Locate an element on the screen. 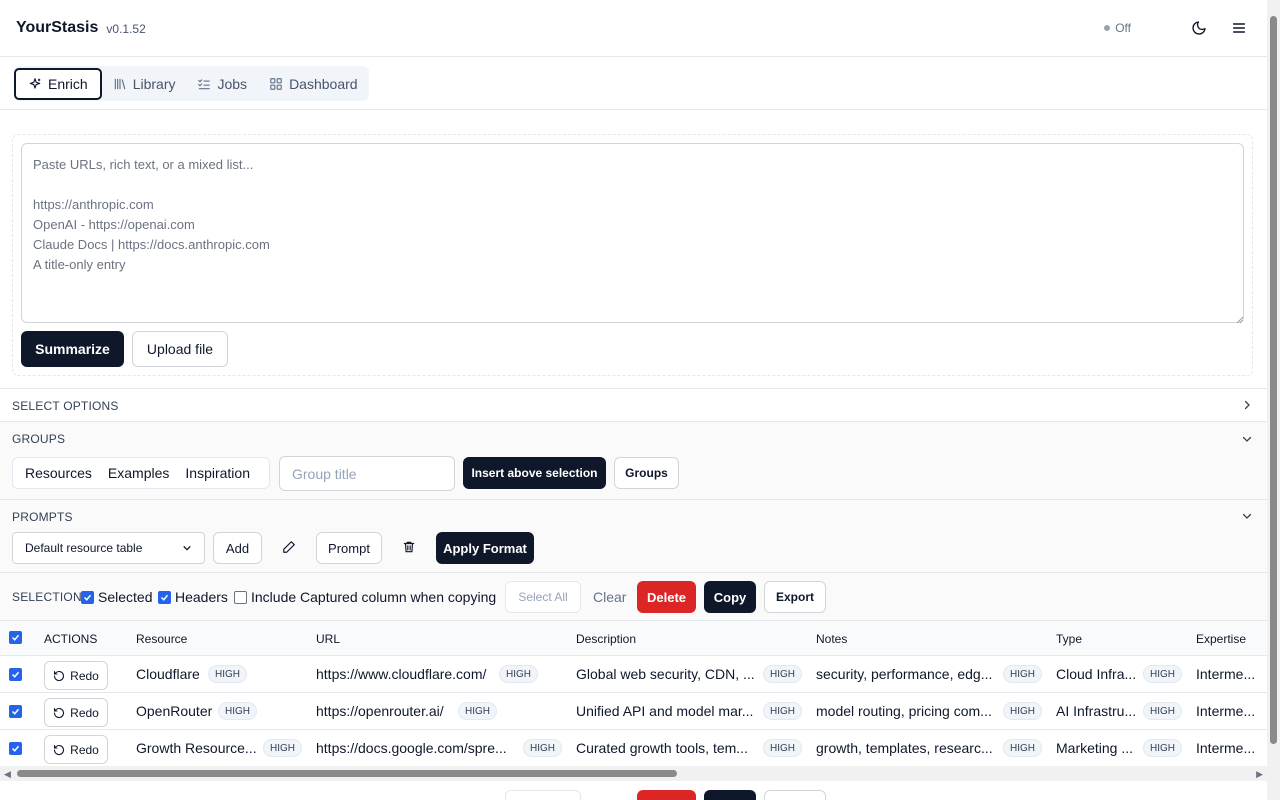  edit-prompt-button is located at coordinates (289, 548).